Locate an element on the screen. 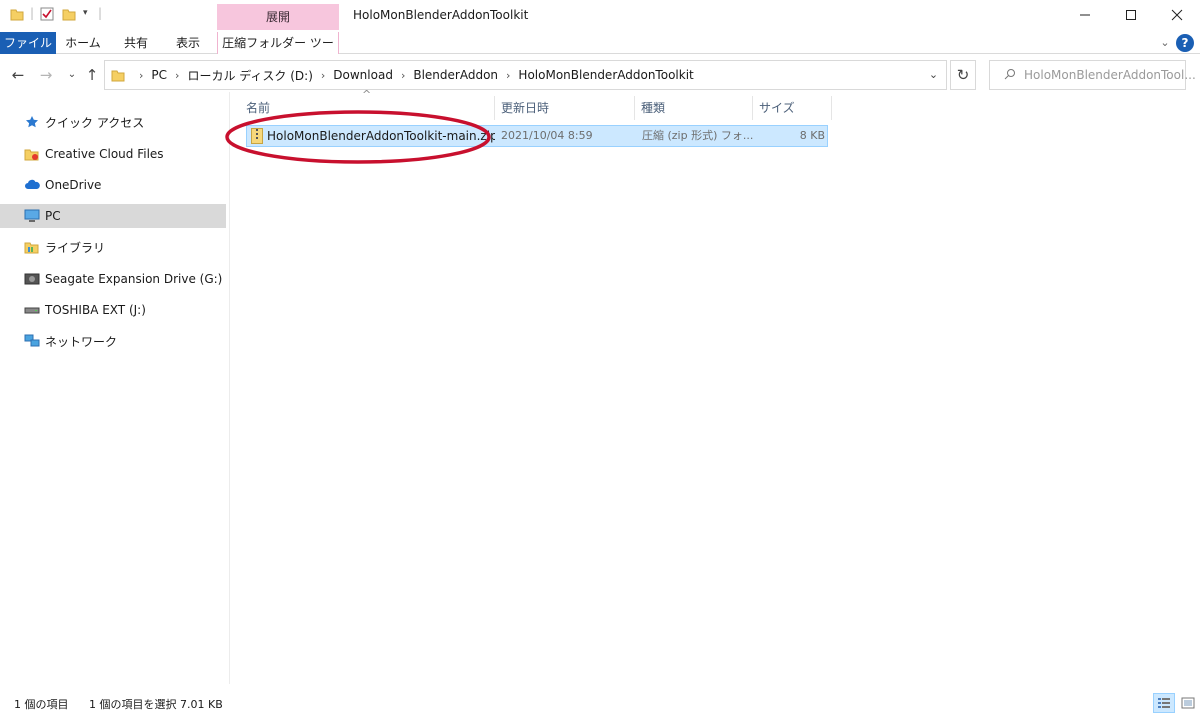 Image resolution: width=1200 pixels, height=716 pixels. column-header-size: サイズ is located at coordinates (792, 108).